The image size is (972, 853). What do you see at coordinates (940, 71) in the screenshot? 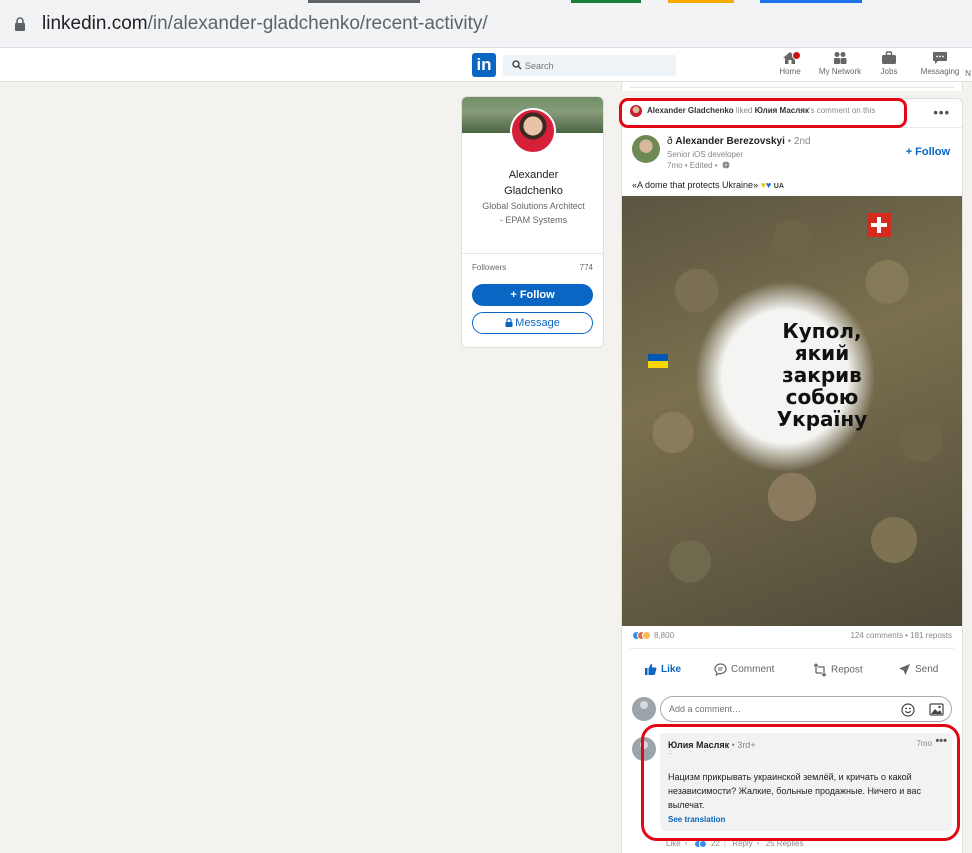
I see `nav-messaging-label: Messaging` at bounding box center [940, 71].